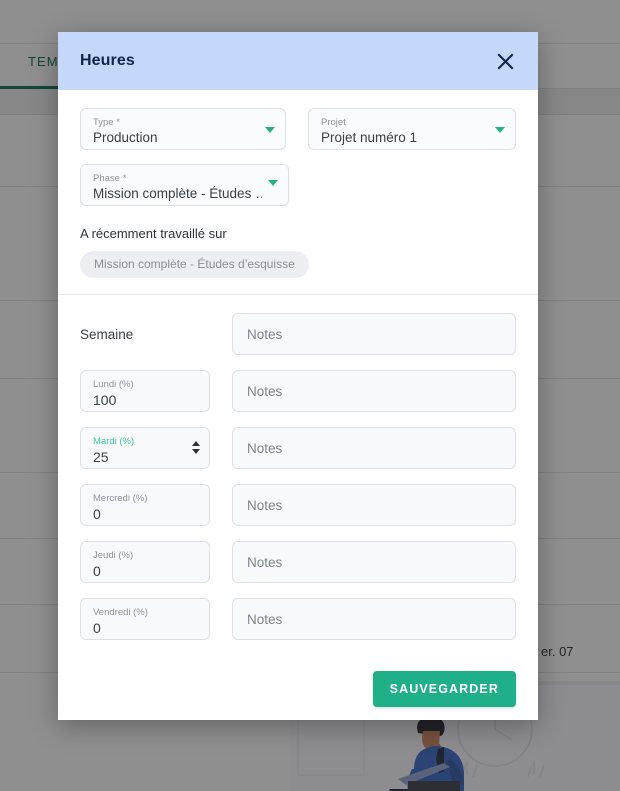 The height and width of the screenshot is (791, 620). Describe the element at coordinates (265, 448) in the screenshot. I see `mardi-notes-placeholder: Notes` at that location.